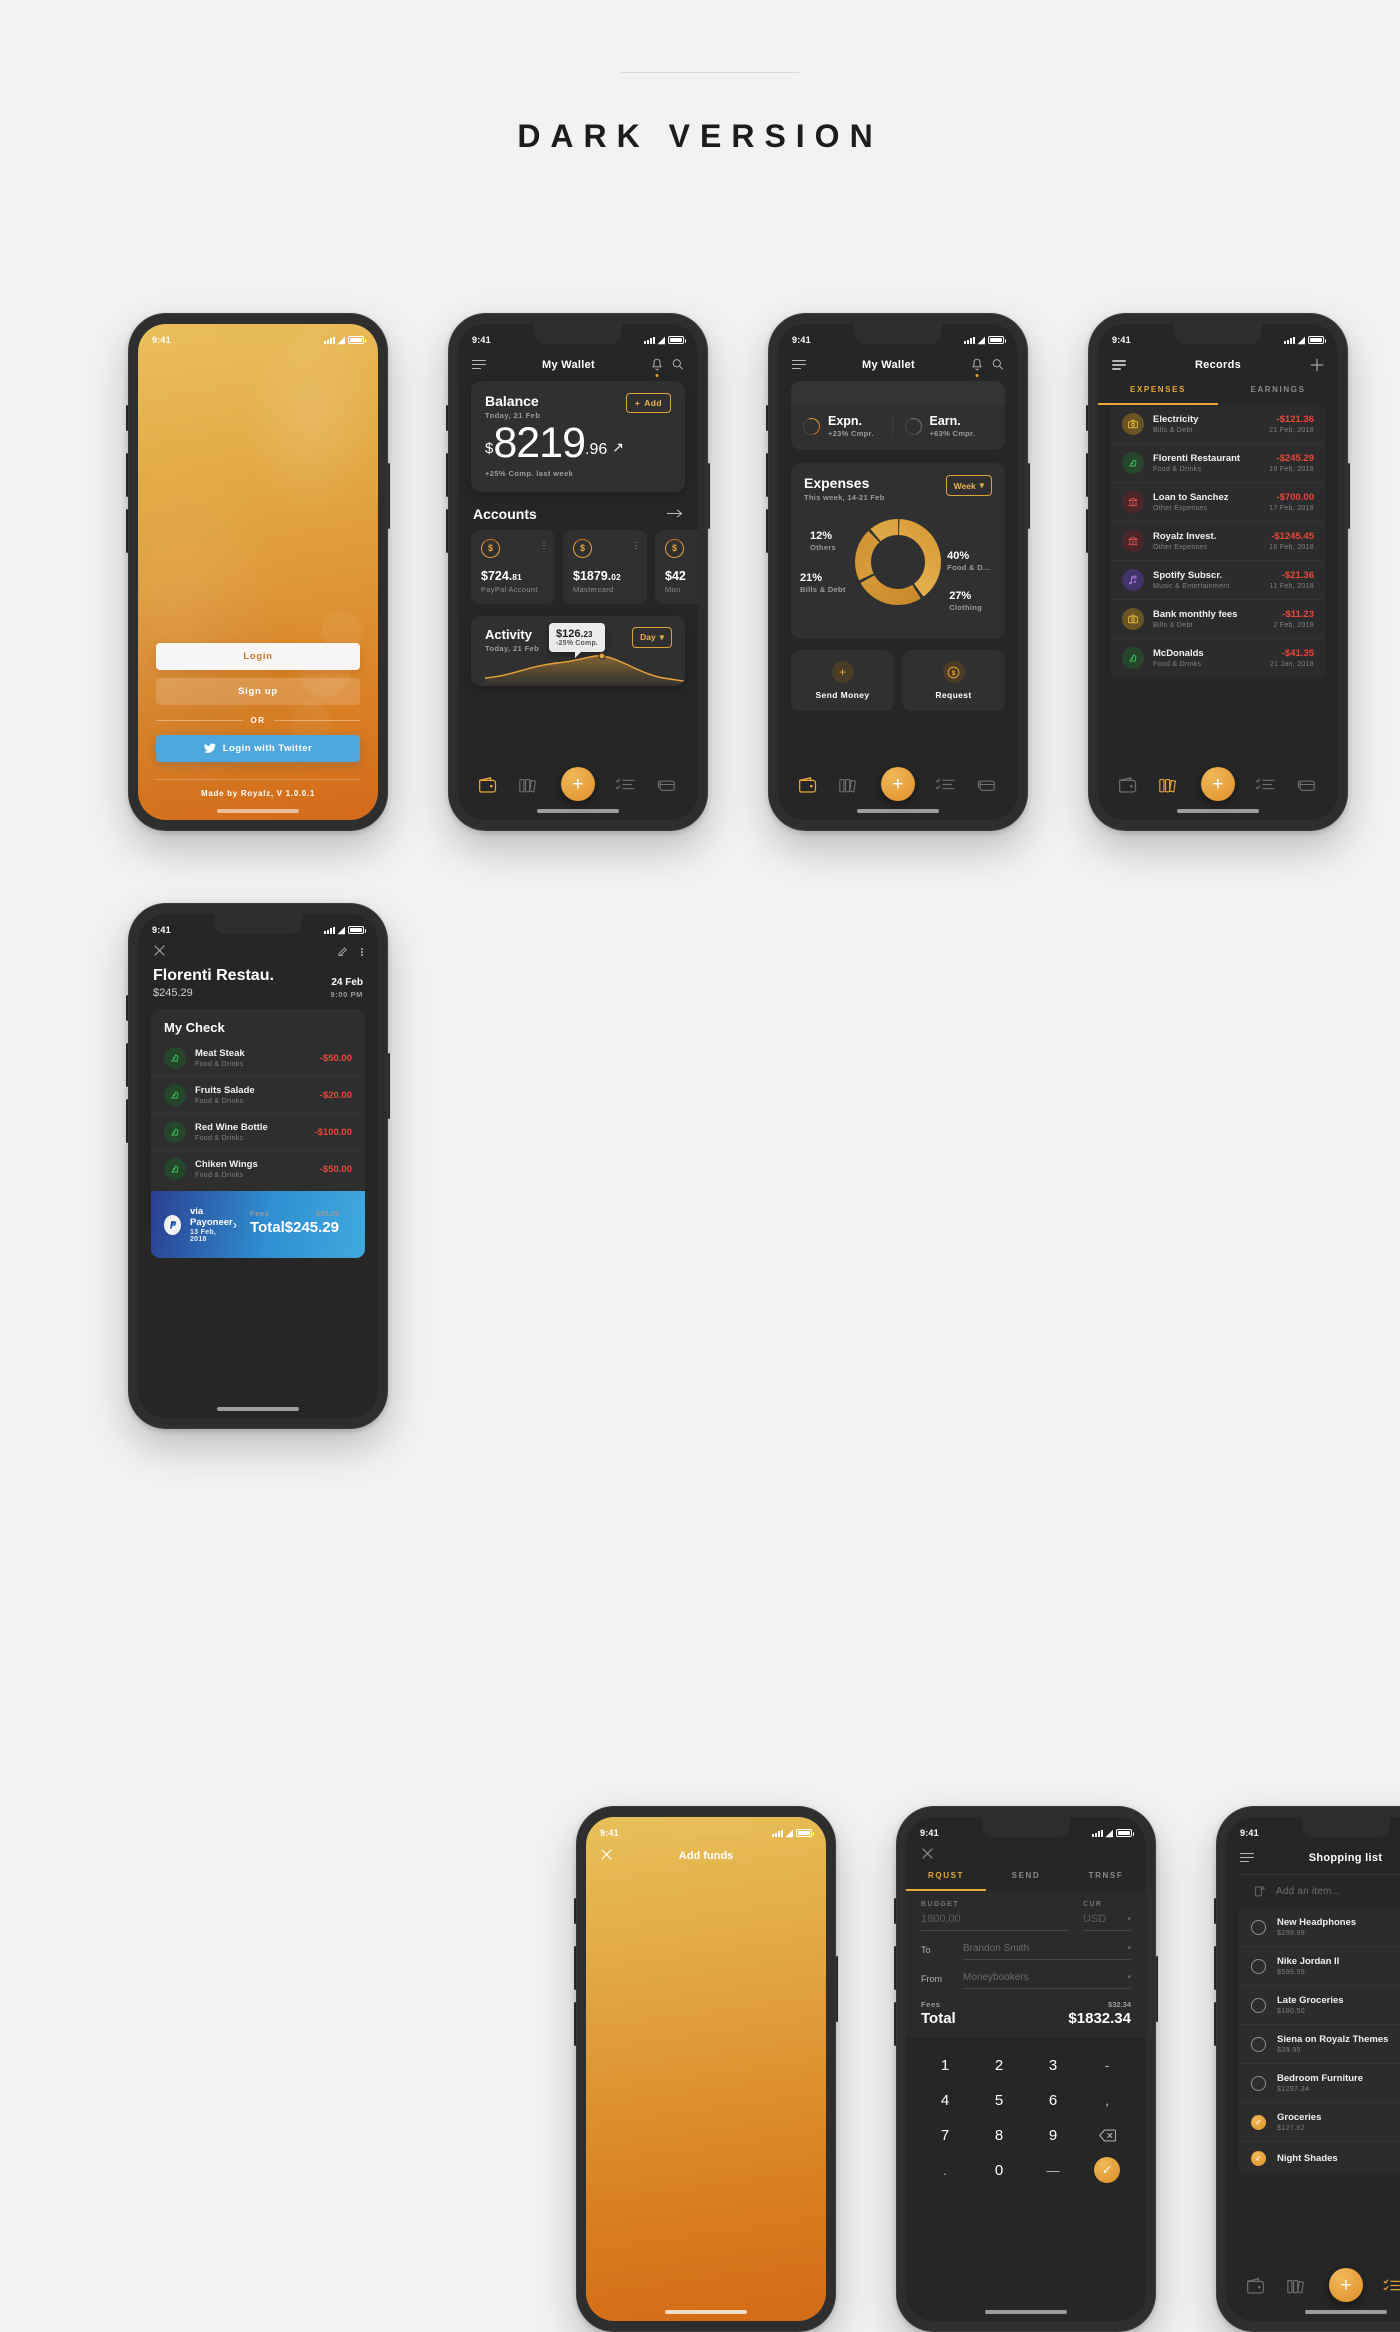  I want to click on currency-select: USD, so click(1094, 1919).